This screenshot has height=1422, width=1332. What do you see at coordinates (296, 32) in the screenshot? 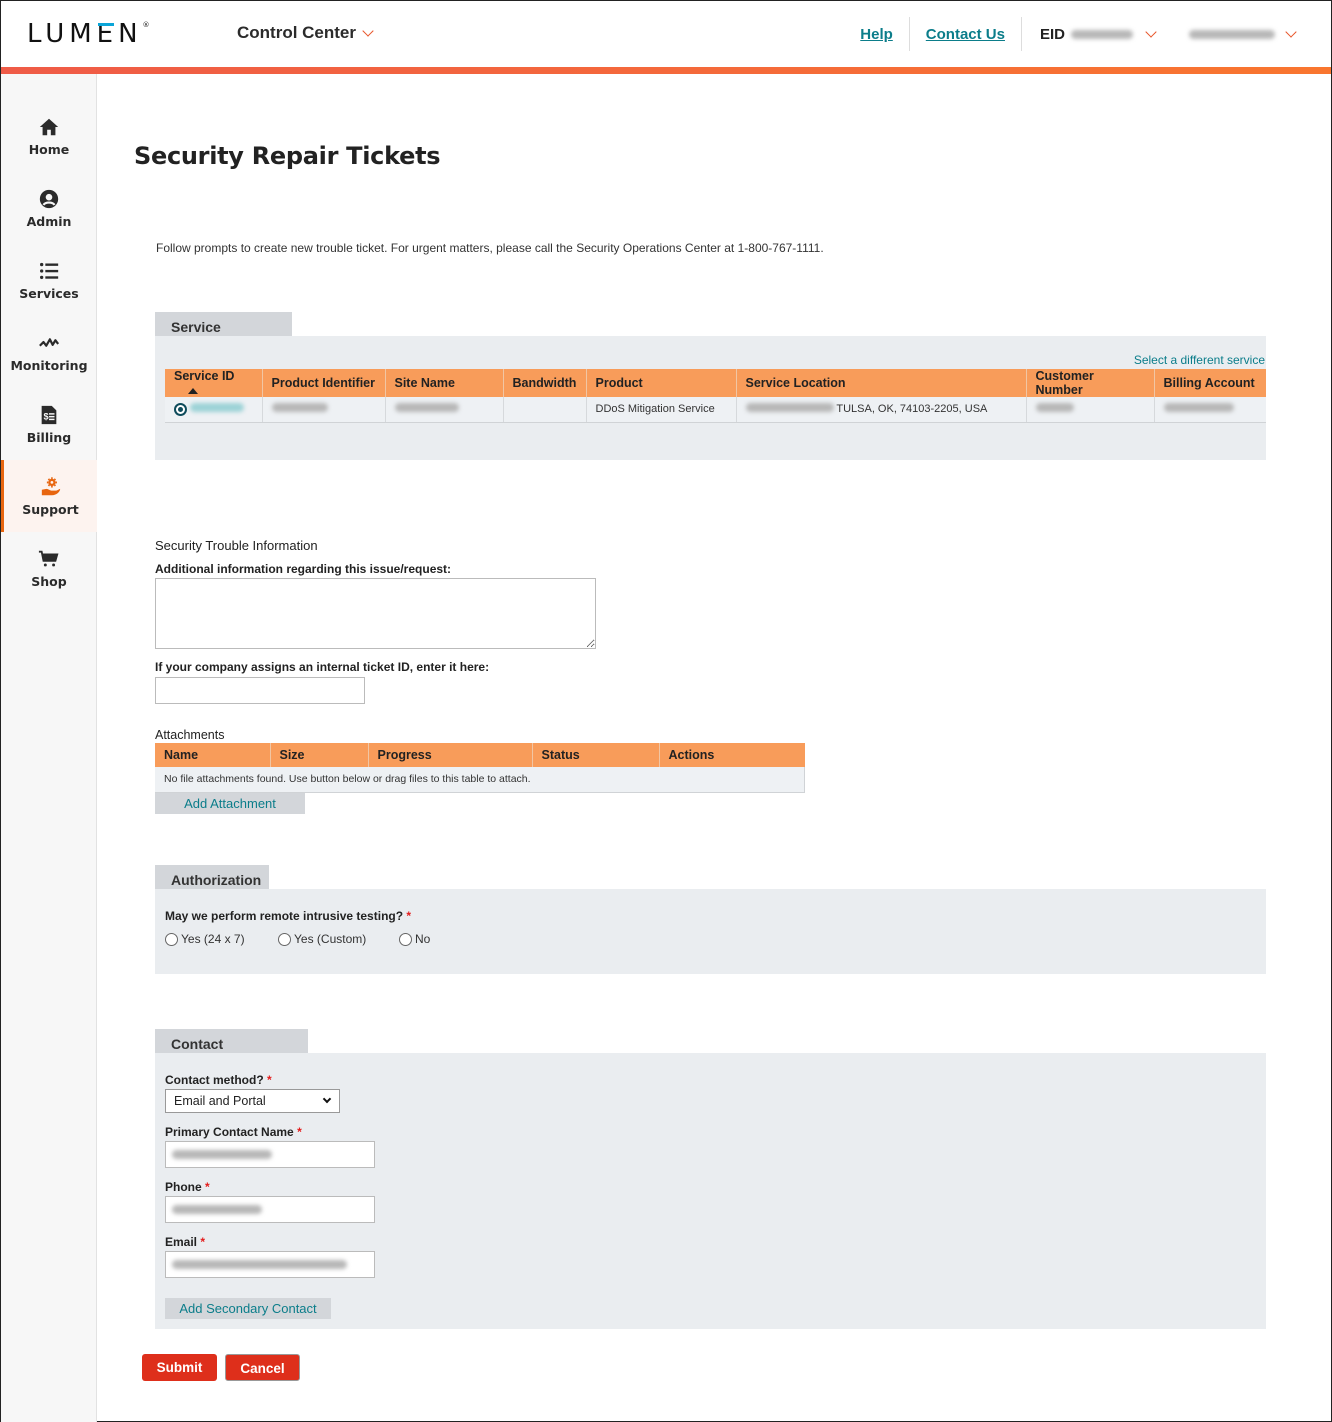
I see `app-switcher-label: Control Center` at bounding box center [296, 32].